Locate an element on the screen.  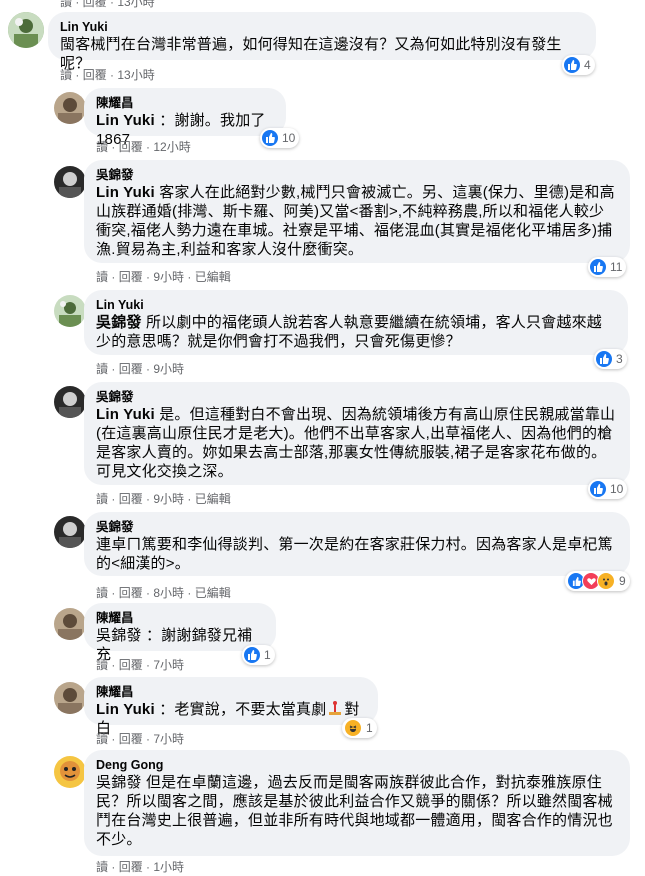
comment-meta: 讀 · 回覆 · 9小時 is located at coordinates (140, 369).